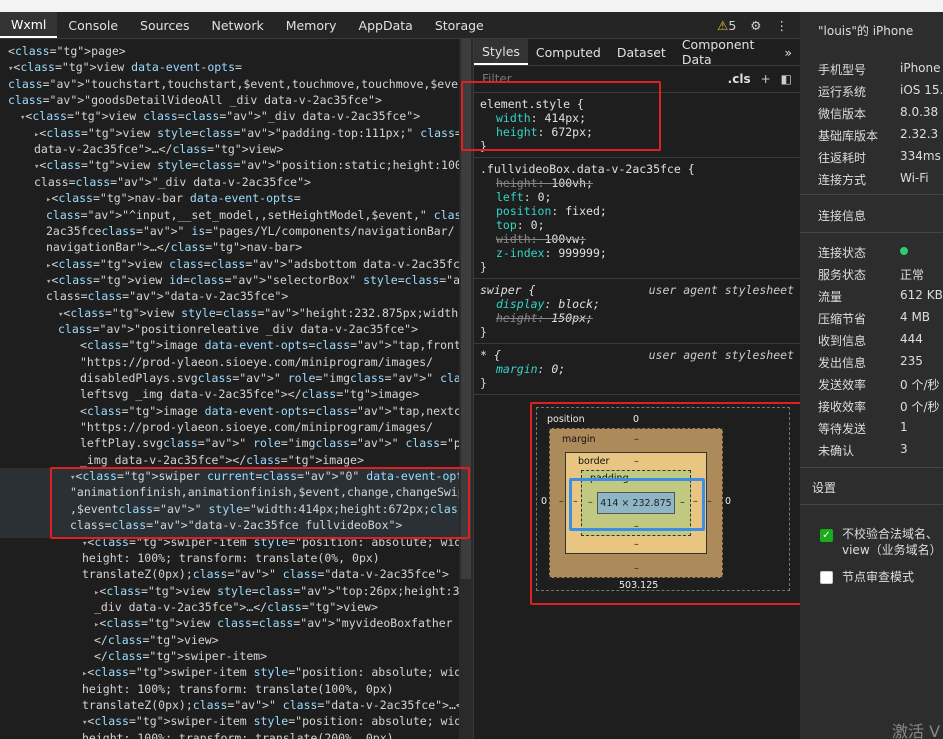  Describe the element at coordinates (459, 25) in the screenshot. I see `tab-storage: Storage` at that location.